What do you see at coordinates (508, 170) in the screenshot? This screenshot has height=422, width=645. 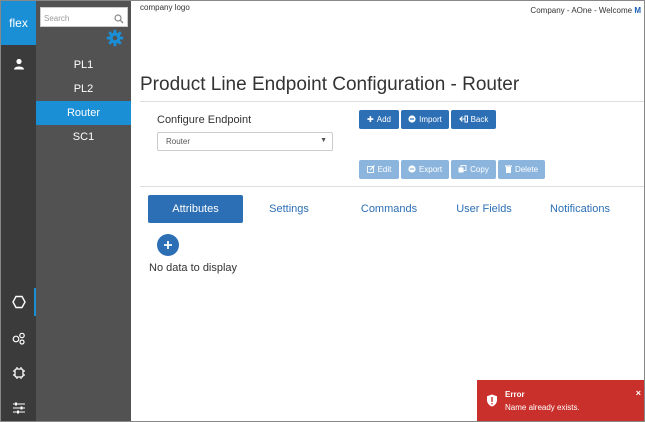 I see `trash-icon` at bounding box center [508, 170].